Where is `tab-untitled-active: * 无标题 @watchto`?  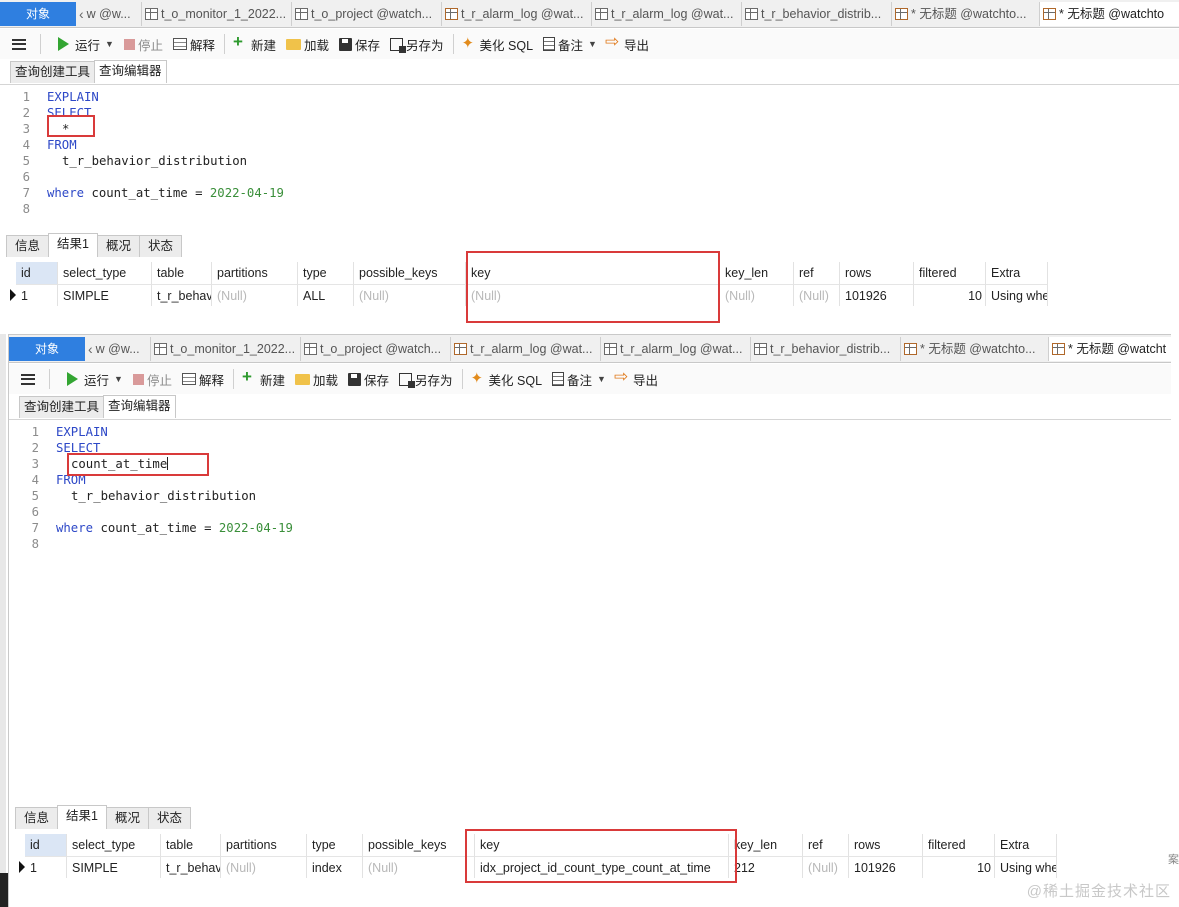 tab-untitled-active: * 无标题 @watchto is located at coordinates (1109, 14).